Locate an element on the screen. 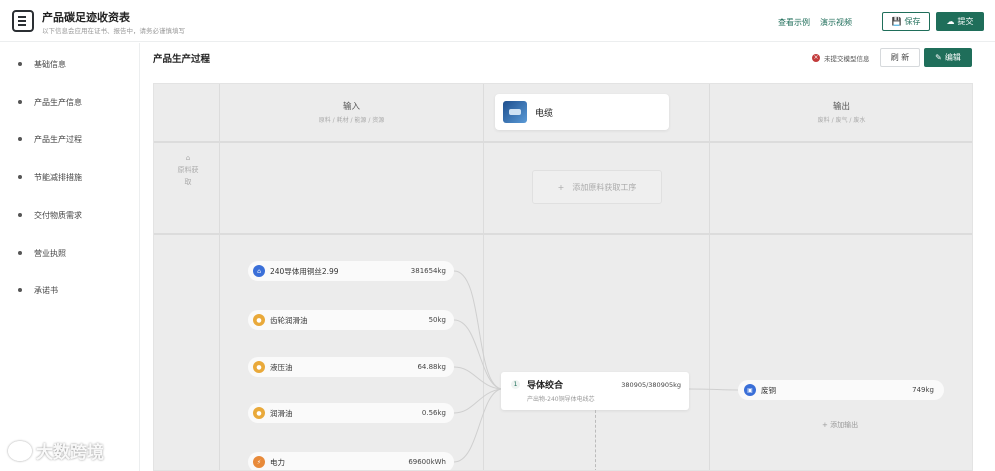 The width and height of the screenshot is (995, 471). sidebar-item-label: 交付物质需求 is located at coordinates (58, 215).